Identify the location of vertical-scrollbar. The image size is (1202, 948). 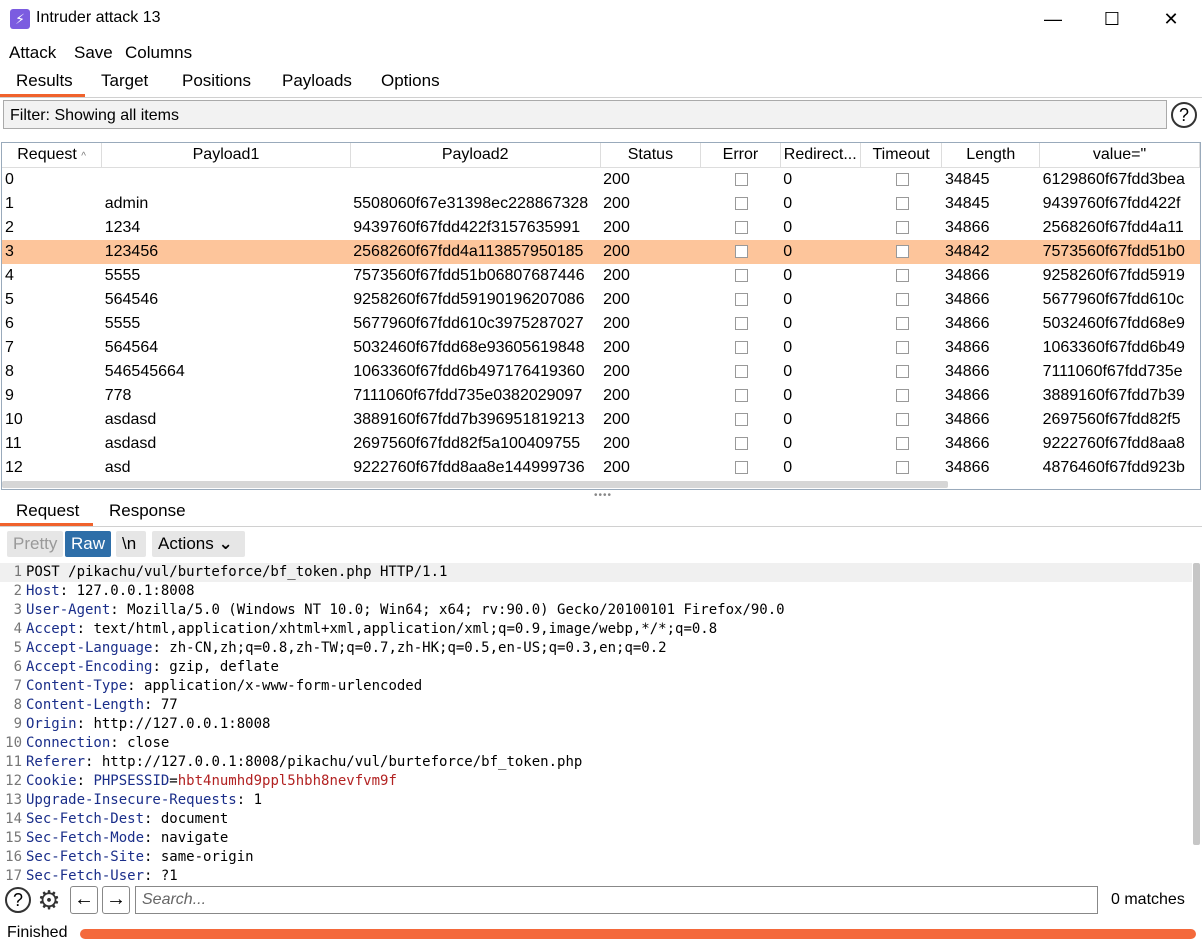
(1196, 704).